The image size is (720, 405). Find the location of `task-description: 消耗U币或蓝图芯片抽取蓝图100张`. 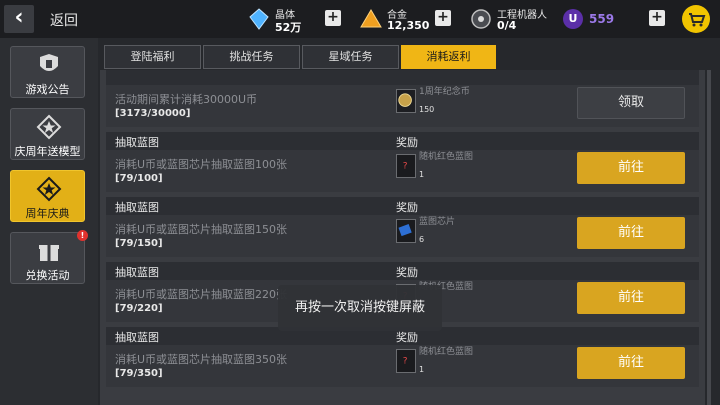

task-description: 消耗U币或蓝图芯片抽取蓝图100张 is located at coordinates (201, 164).